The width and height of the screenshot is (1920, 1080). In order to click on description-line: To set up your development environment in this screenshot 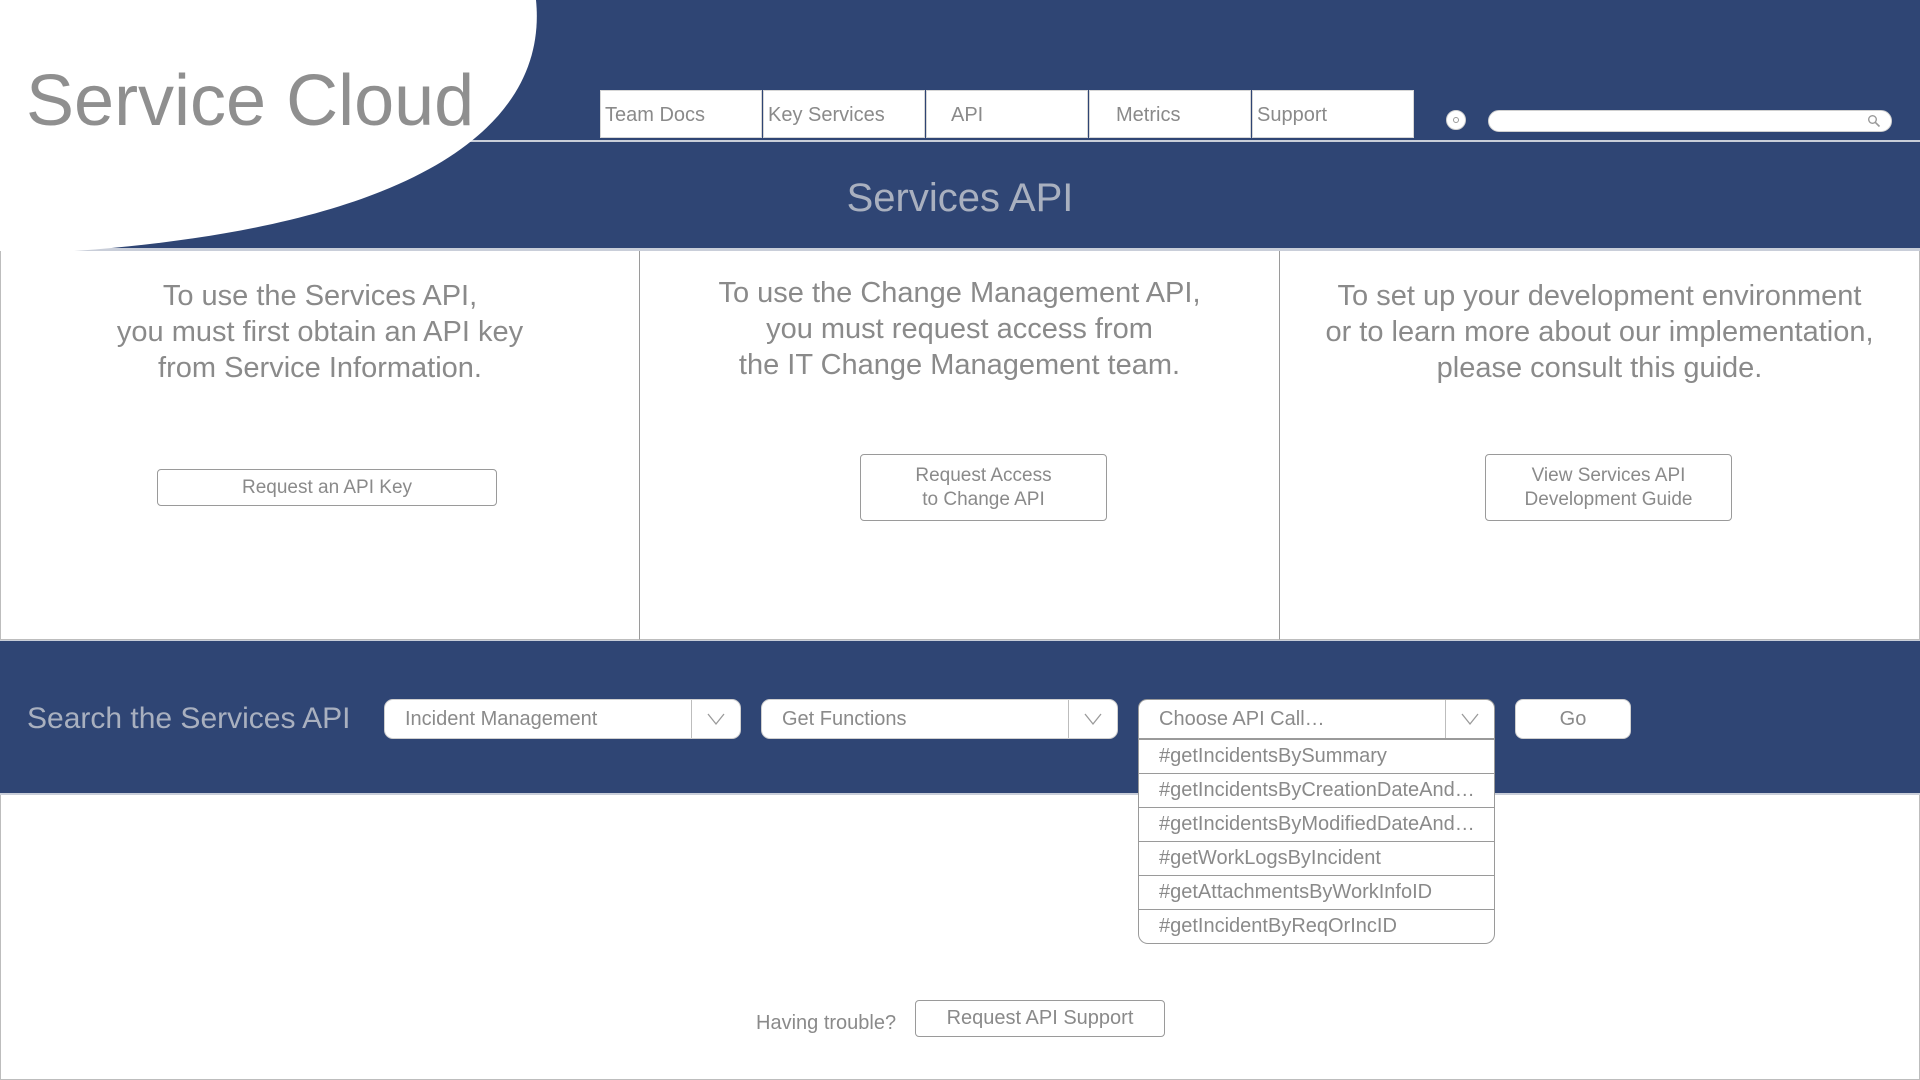, I will do `click(1599, 296)`.